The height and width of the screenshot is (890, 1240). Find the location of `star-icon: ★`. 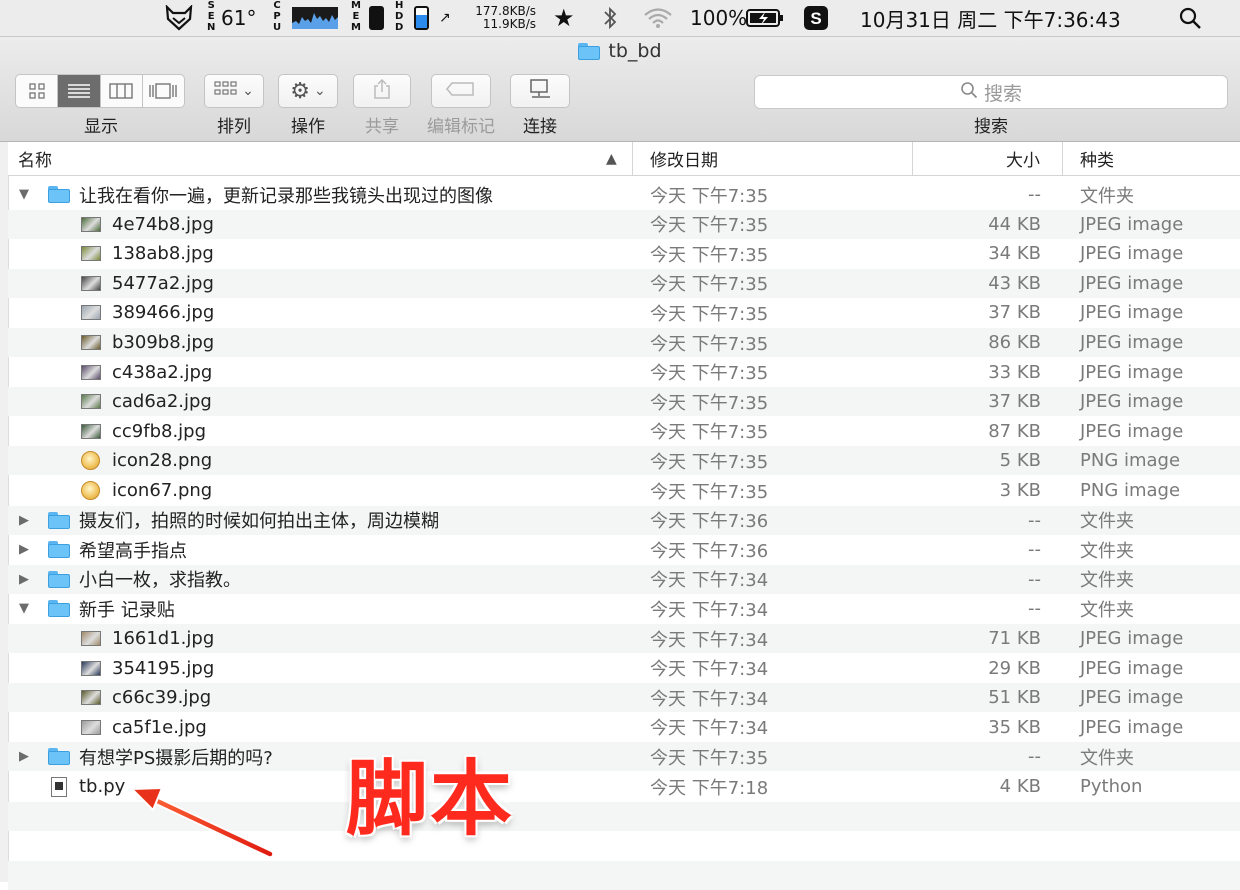

star-icon: ★ is located at coordinates (564, 18).